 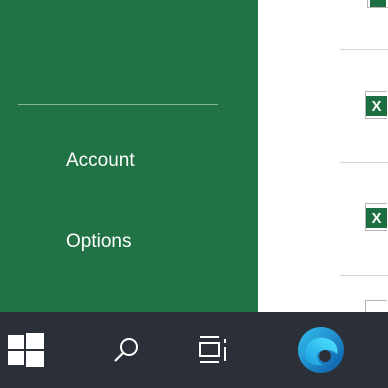 I want to click on task-view-button, so click(x=216, y=350).